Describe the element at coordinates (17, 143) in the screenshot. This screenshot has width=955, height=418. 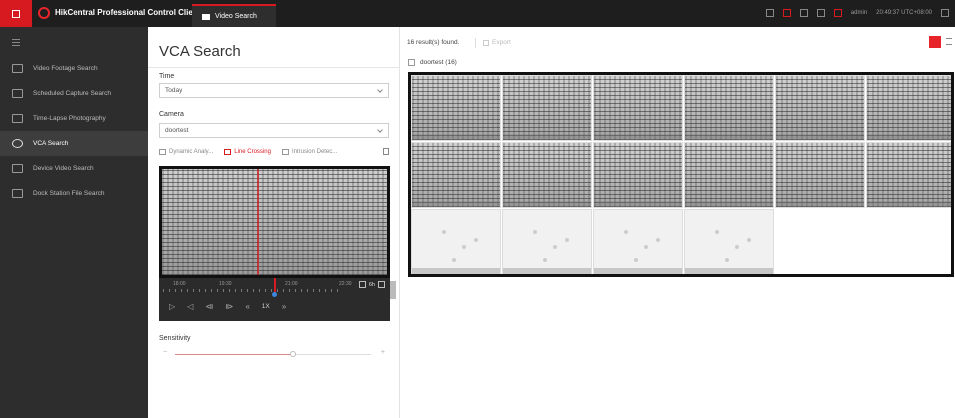
I see `vca-search-icon` at that location.